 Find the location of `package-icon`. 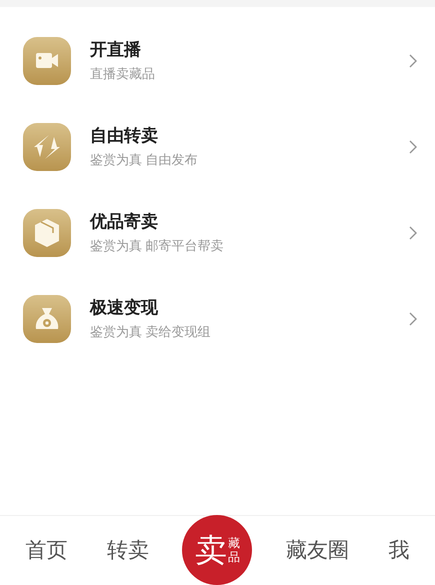

package-icon is located at coordinates (47, 233).